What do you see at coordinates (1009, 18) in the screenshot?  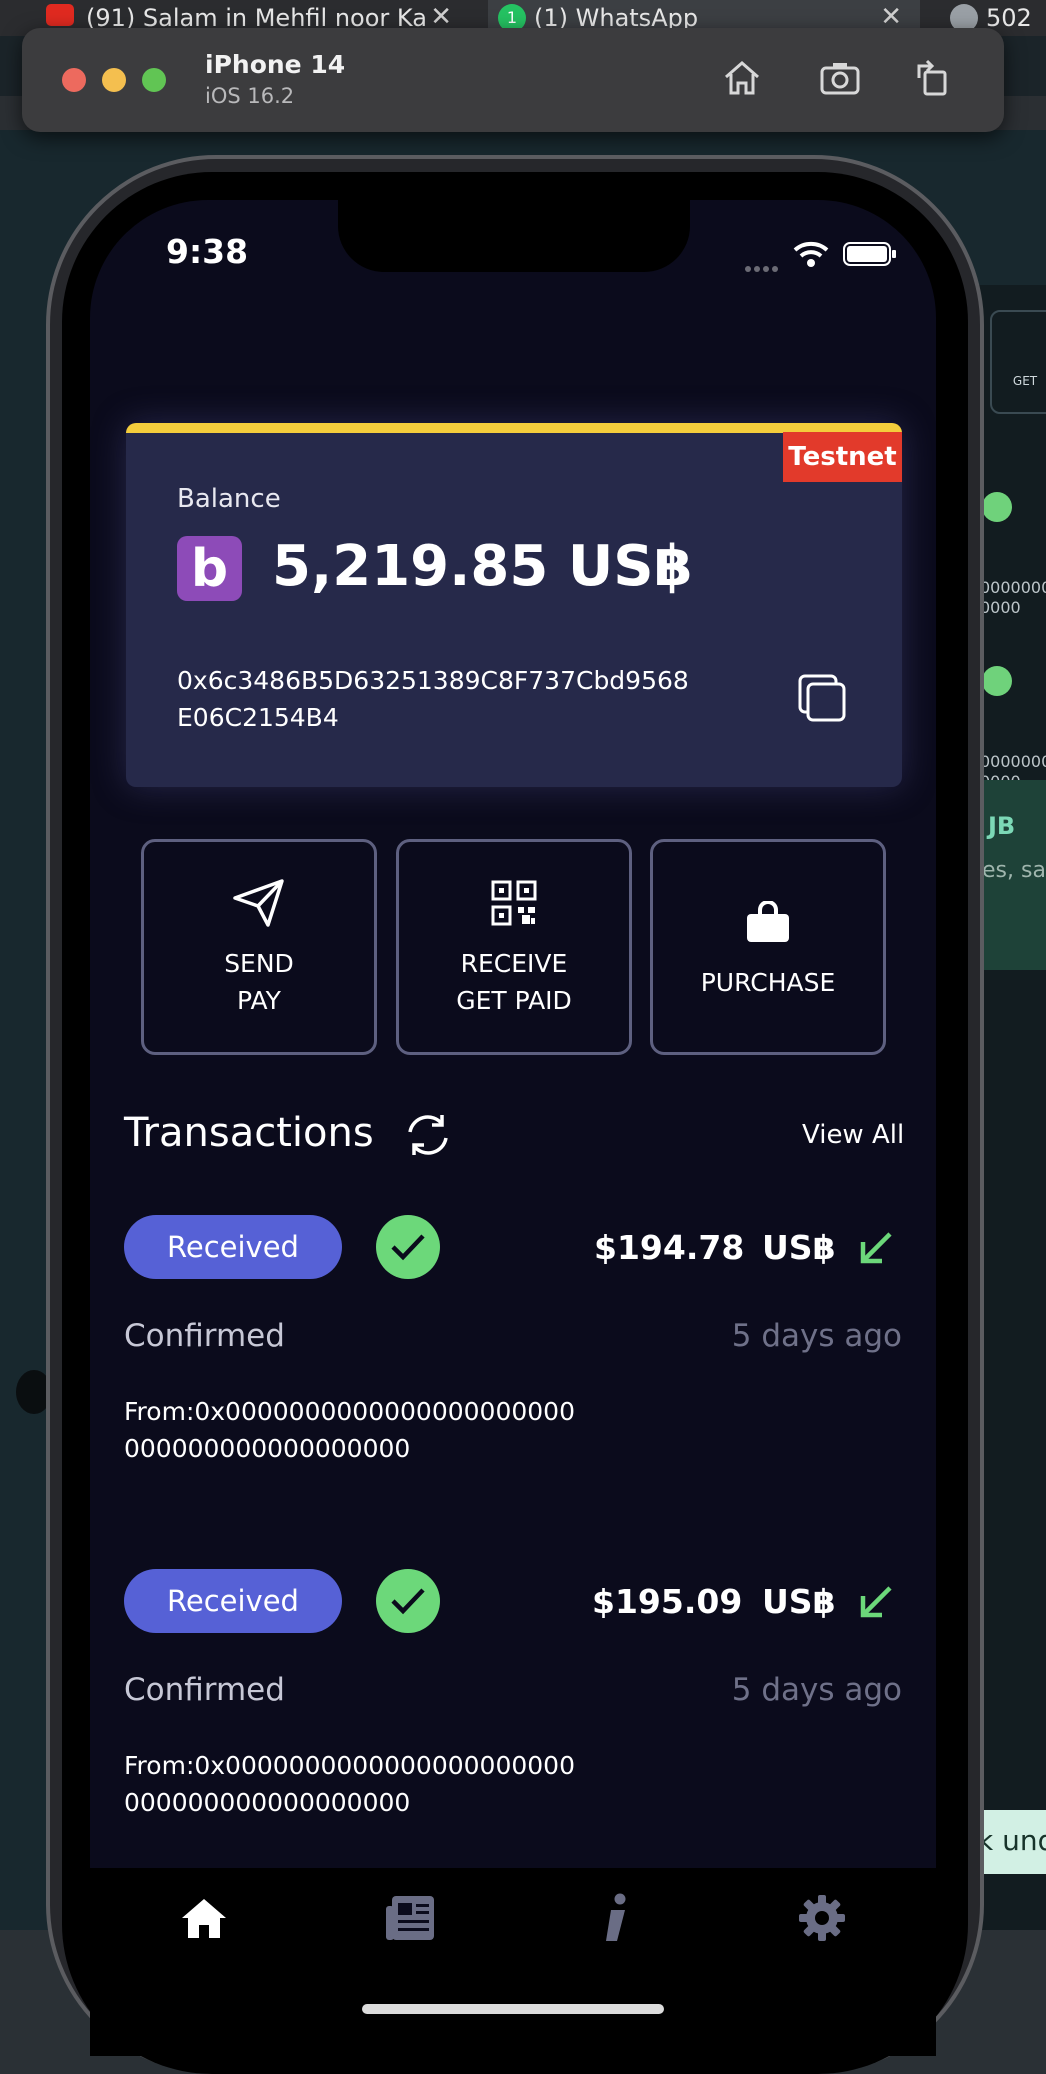 I see `tab-title: 502` at bounding box center [1009, 18].